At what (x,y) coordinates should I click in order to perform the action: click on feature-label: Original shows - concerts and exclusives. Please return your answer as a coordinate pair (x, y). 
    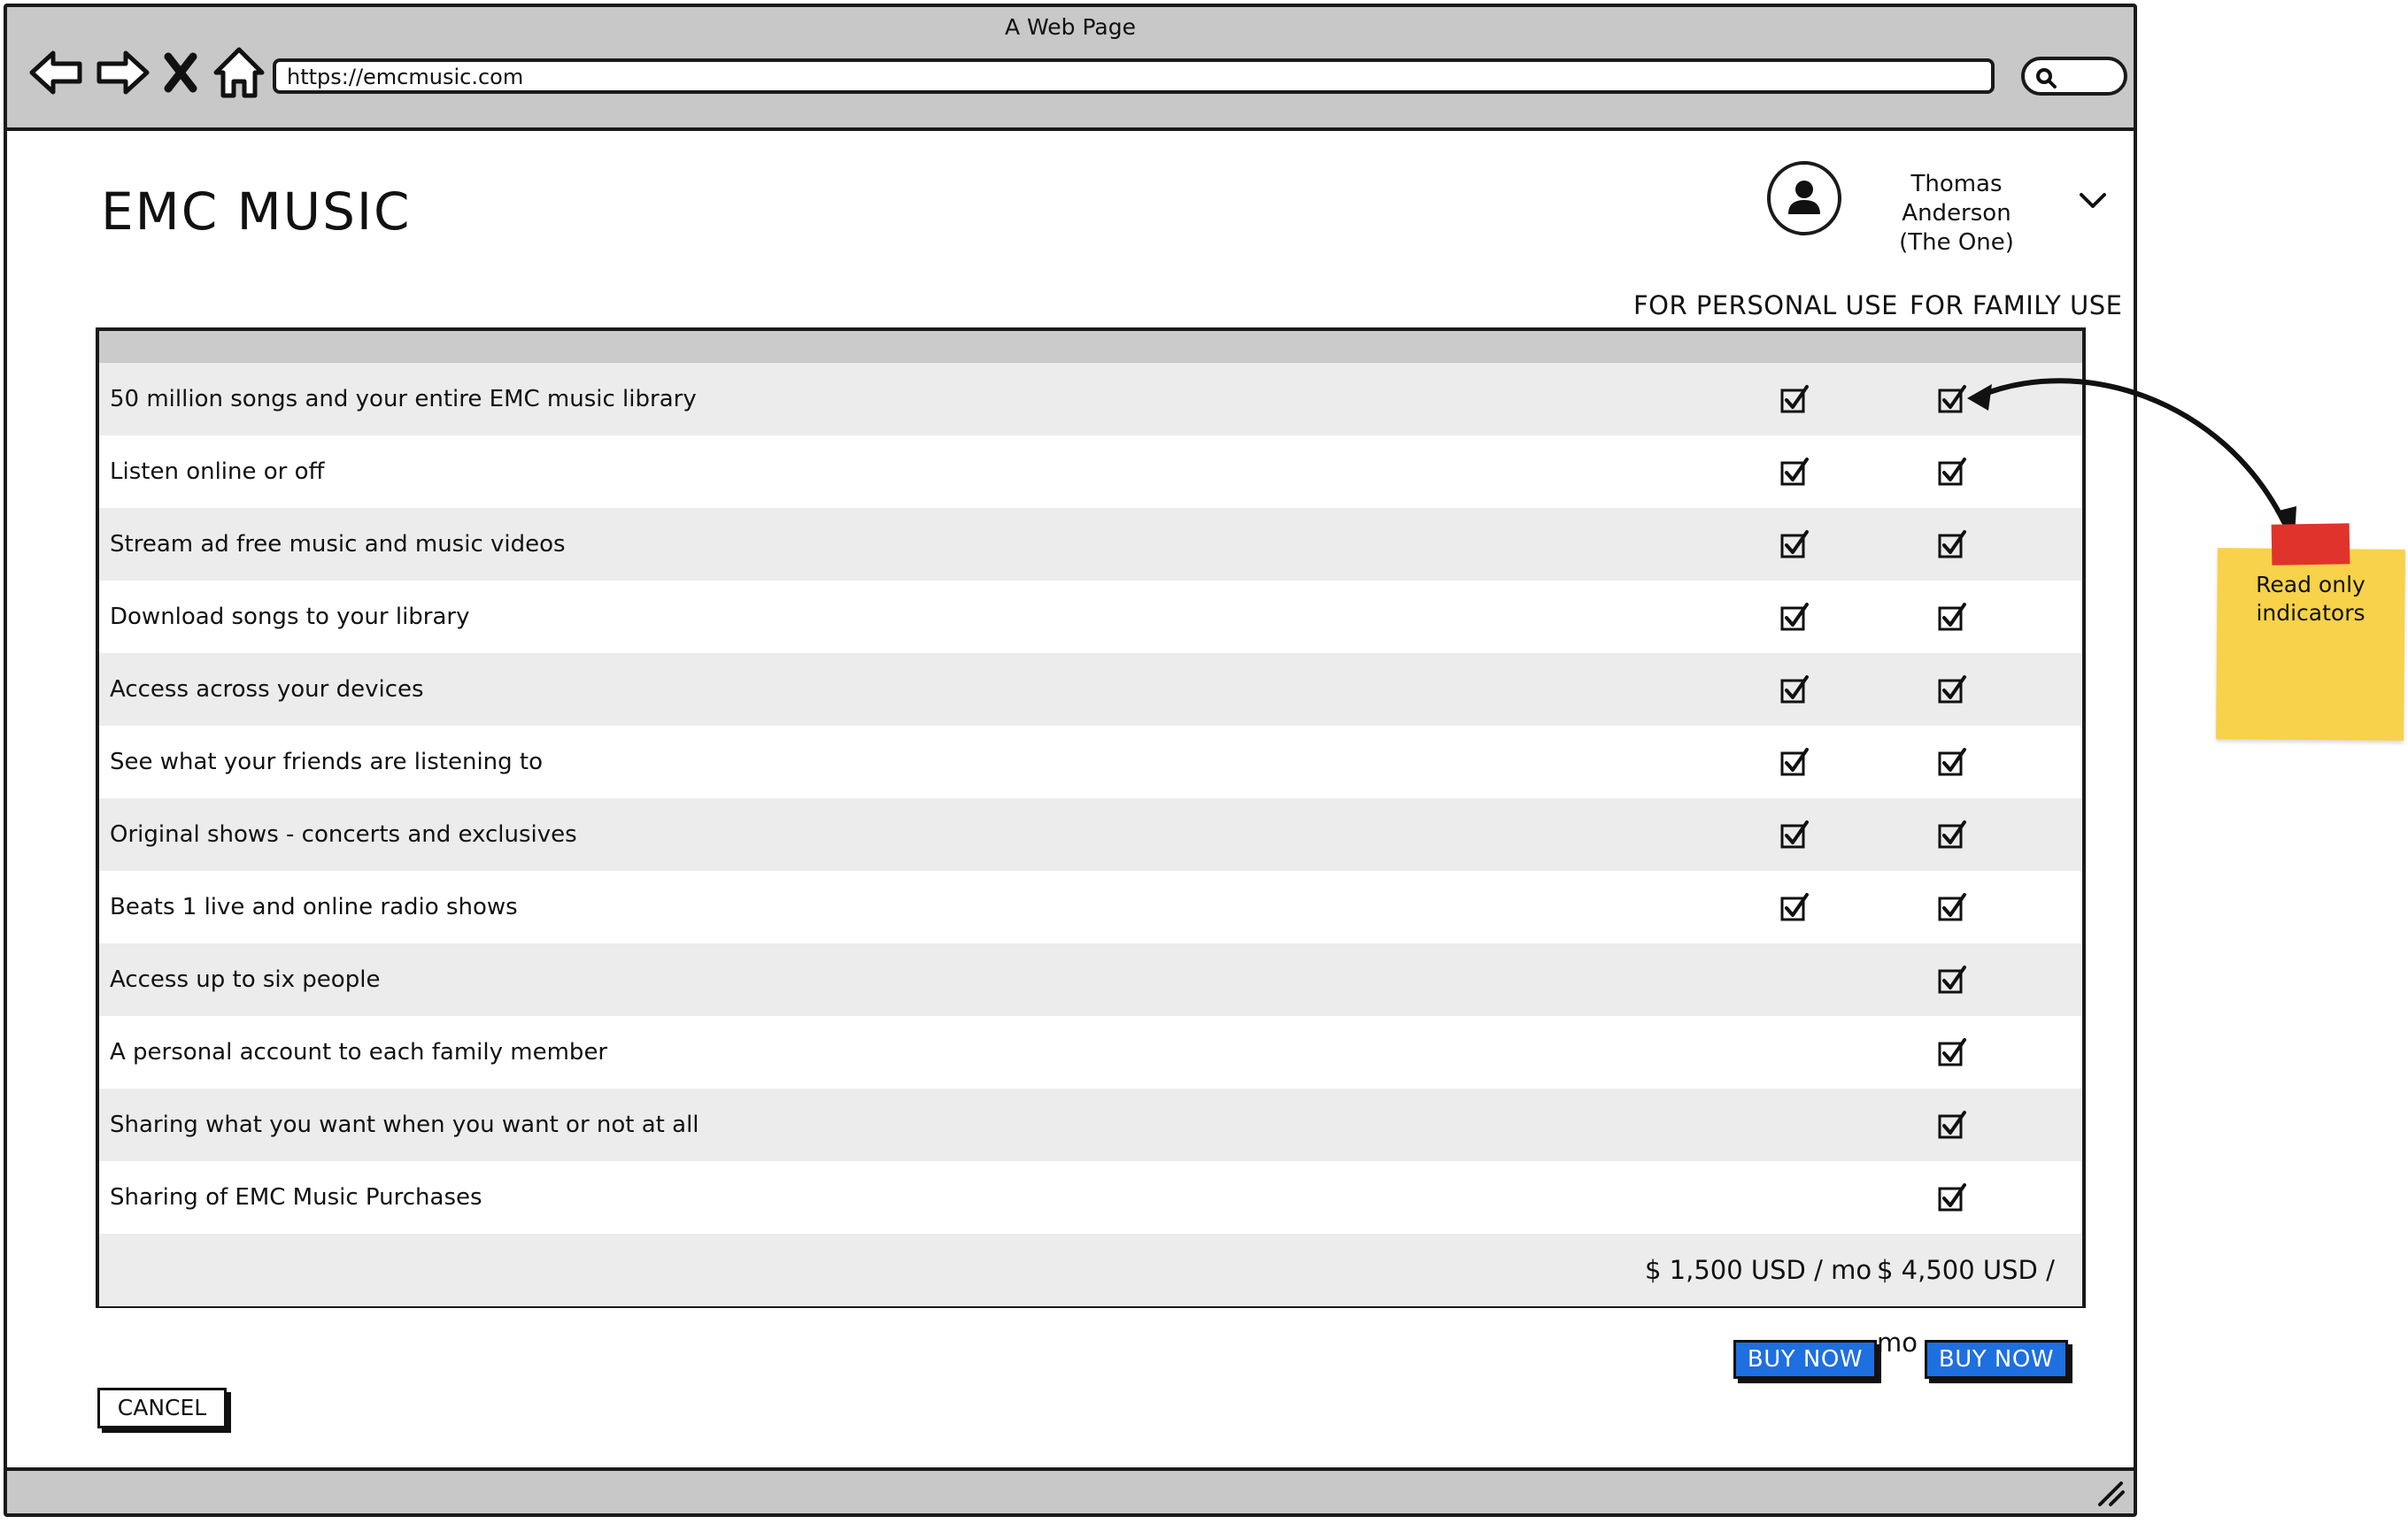
    Looking at the image, I should click on (343, 834).